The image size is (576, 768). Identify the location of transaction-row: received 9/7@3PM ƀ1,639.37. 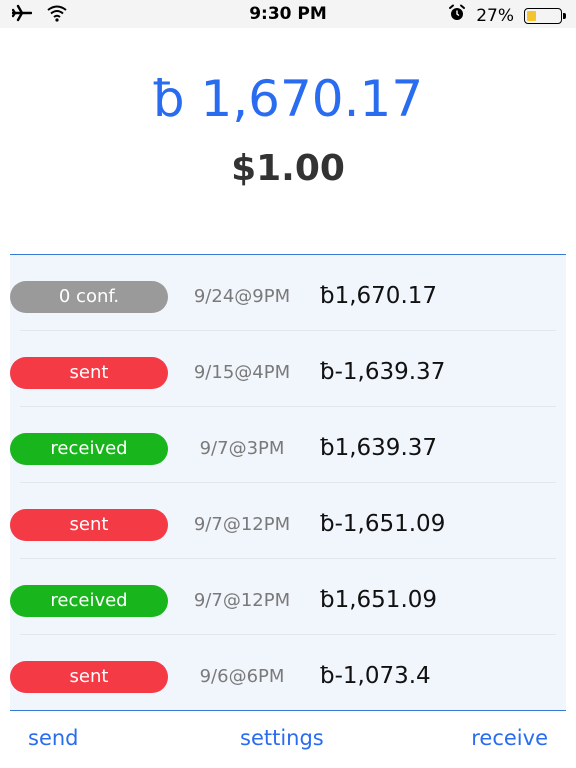
(288, 445).